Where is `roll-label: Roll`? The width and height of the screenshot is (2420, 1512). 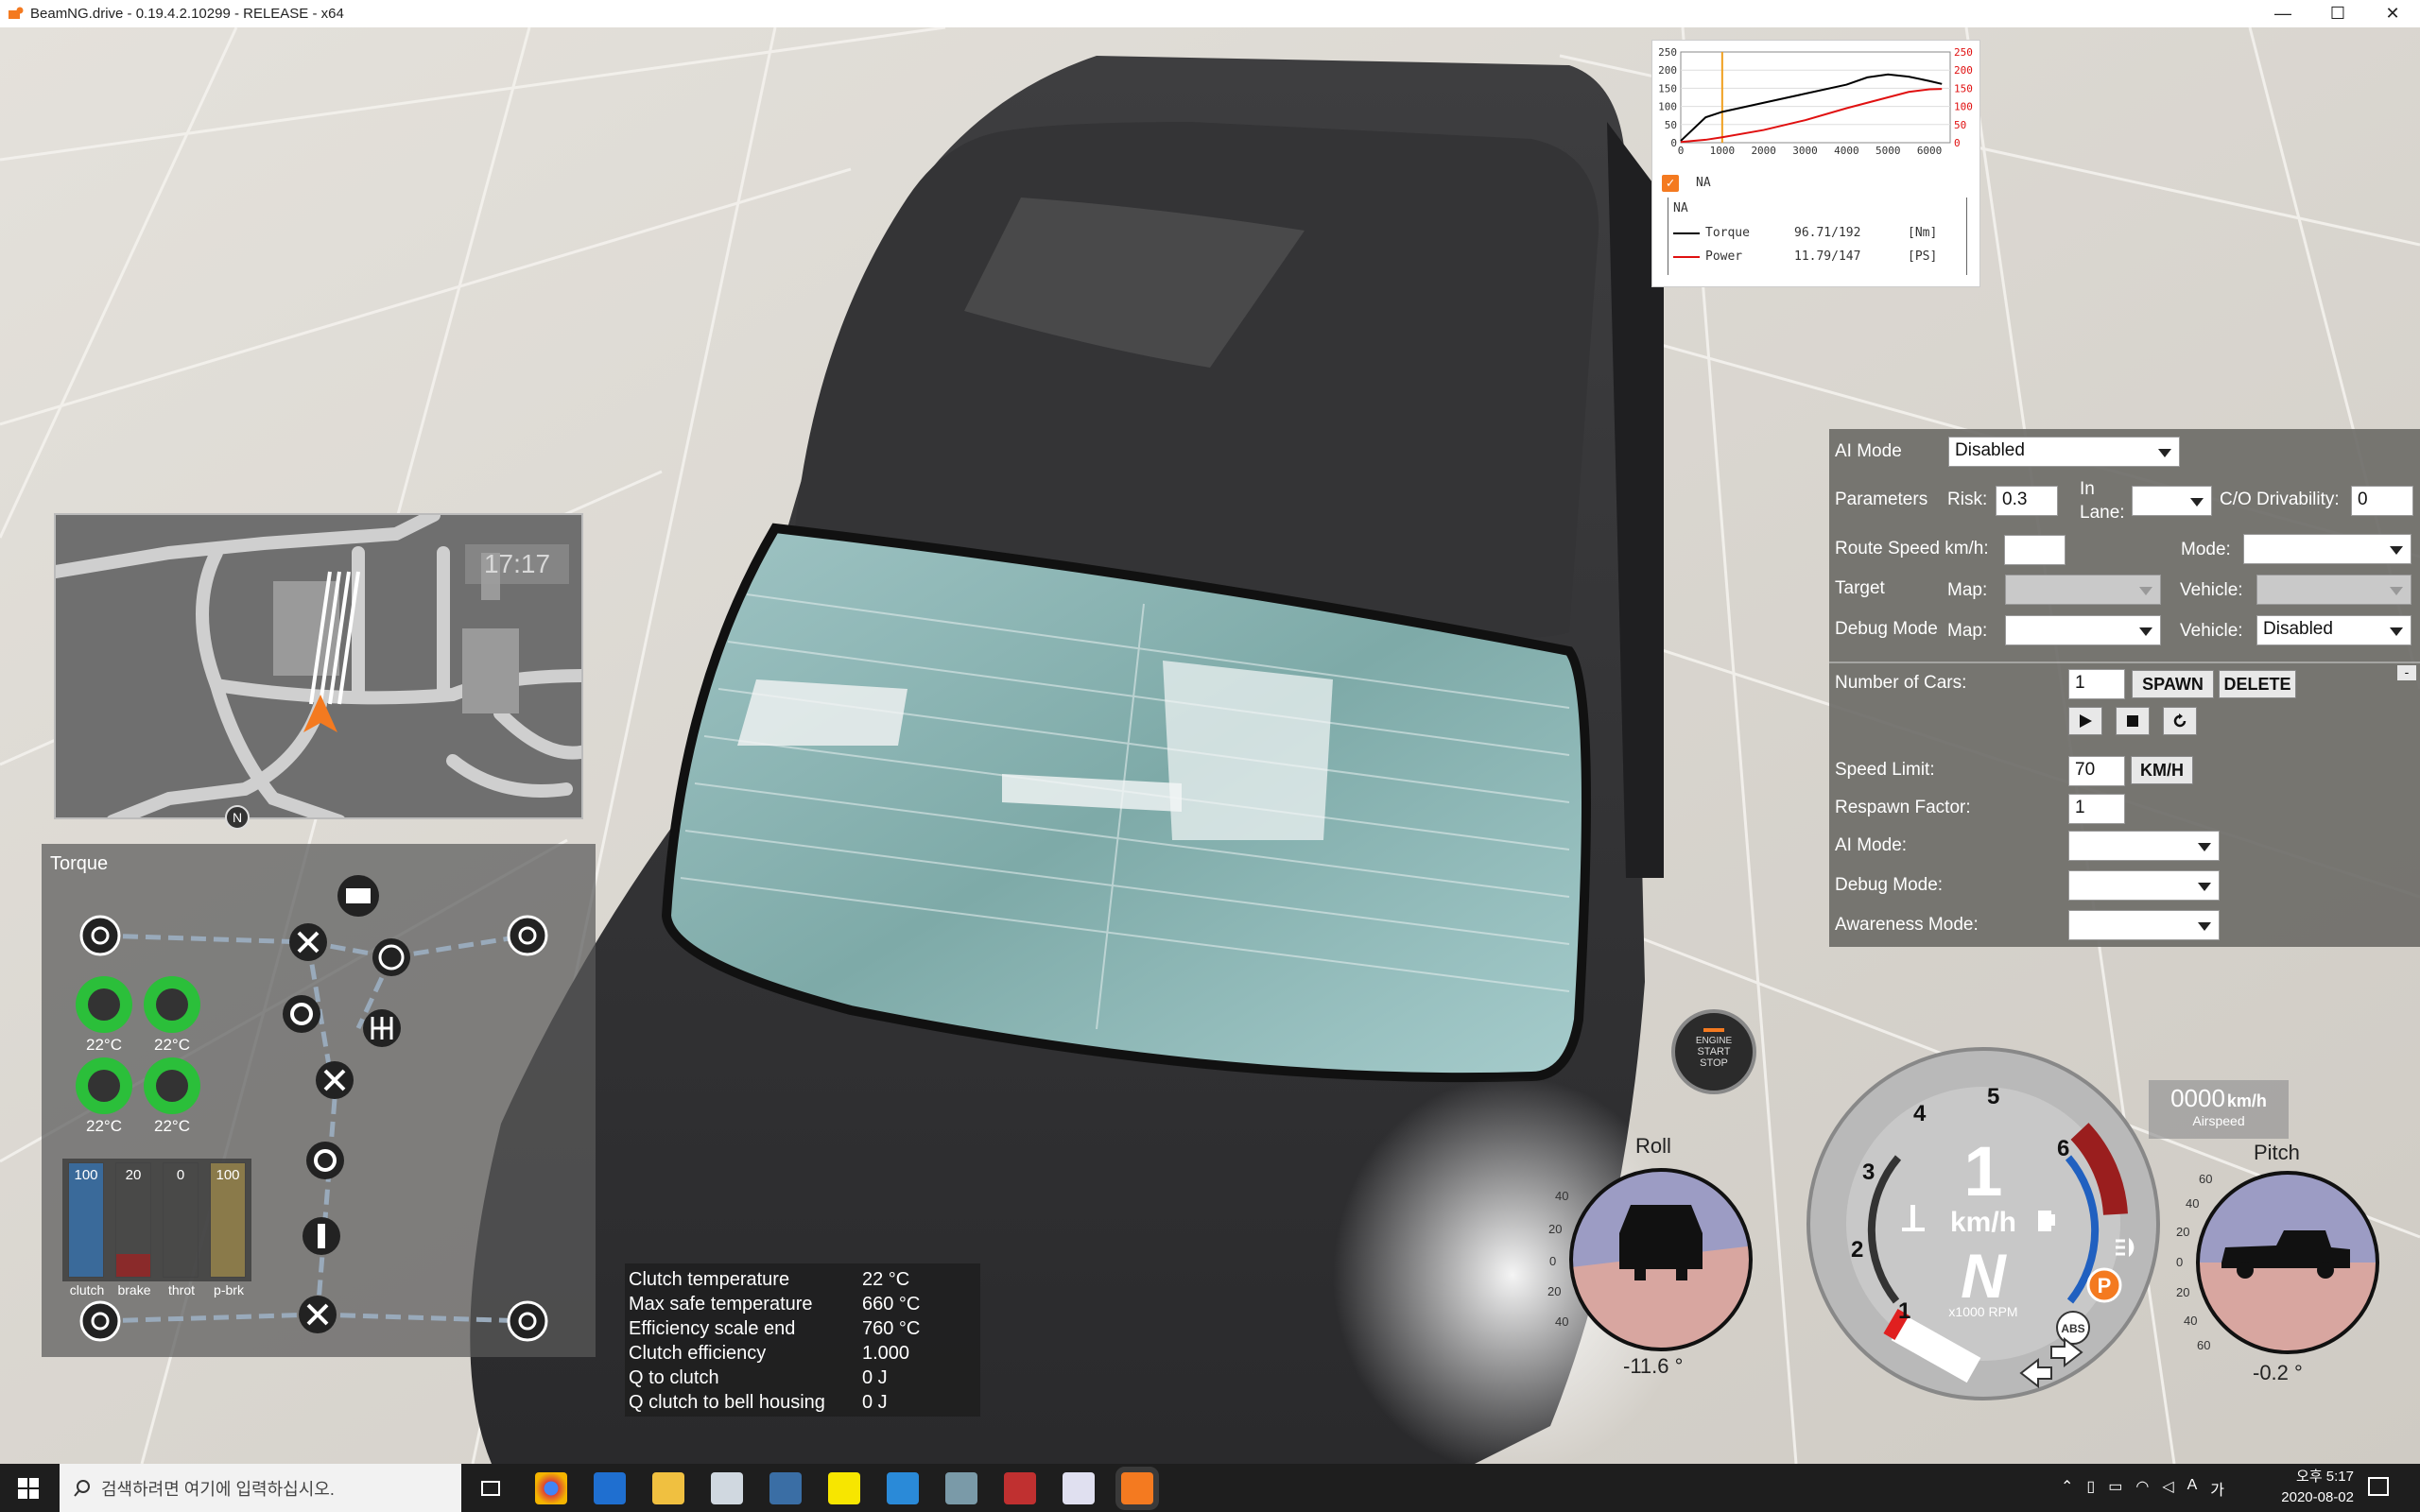 roll-label: Roll is located at coordinates (1653, 1146).